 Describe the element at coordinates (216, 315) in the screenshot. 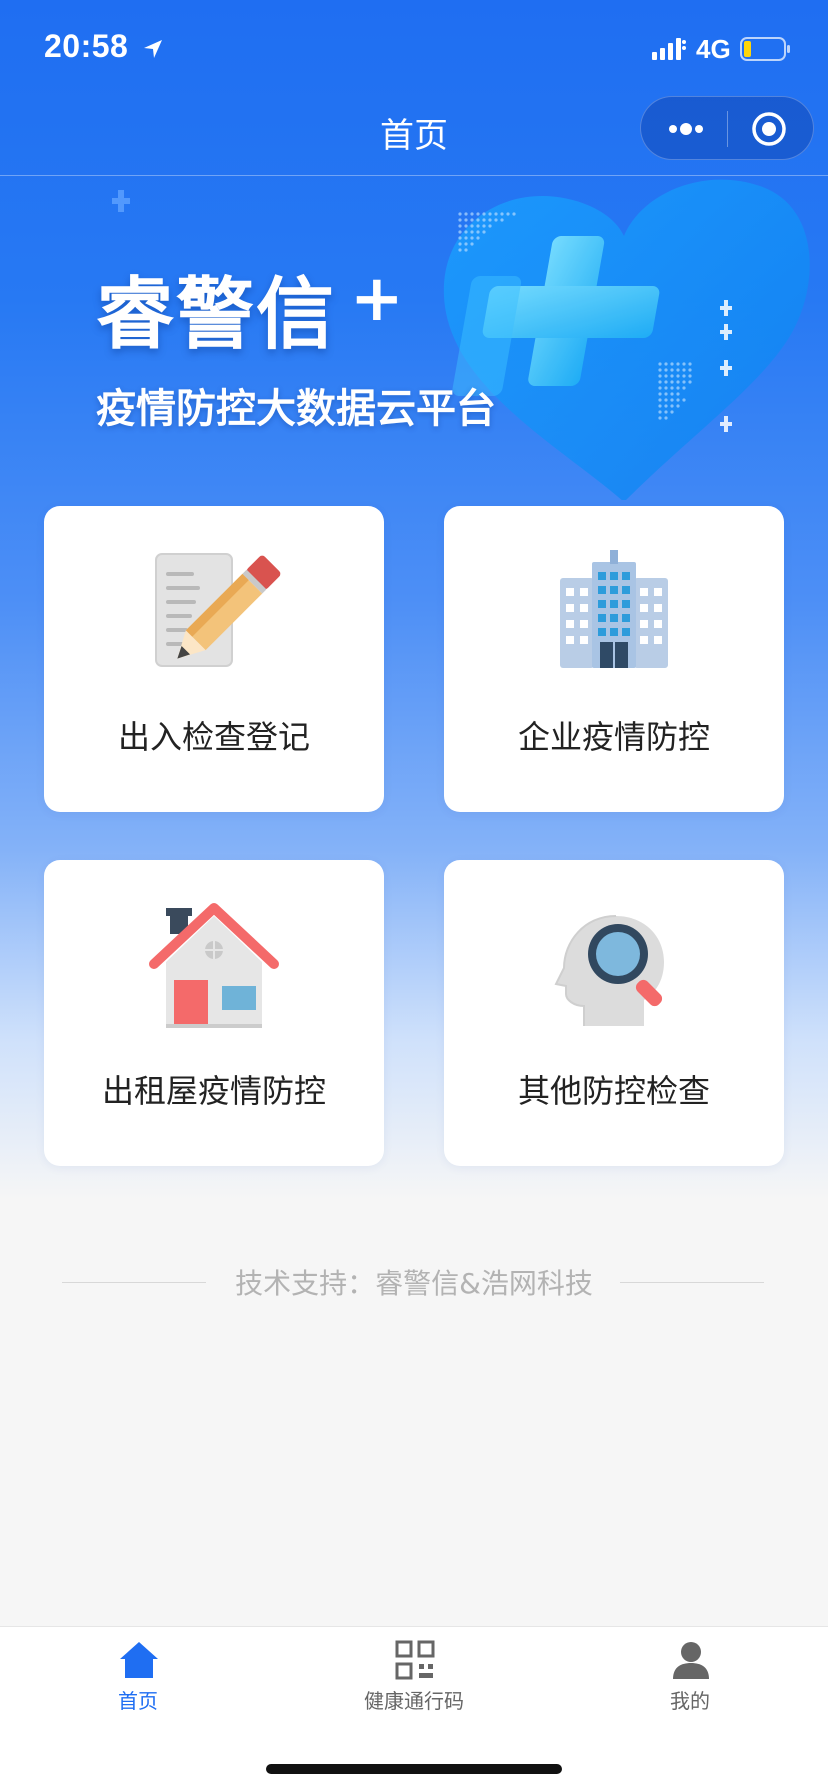

I see `banner-title: 睿警信` at that location.